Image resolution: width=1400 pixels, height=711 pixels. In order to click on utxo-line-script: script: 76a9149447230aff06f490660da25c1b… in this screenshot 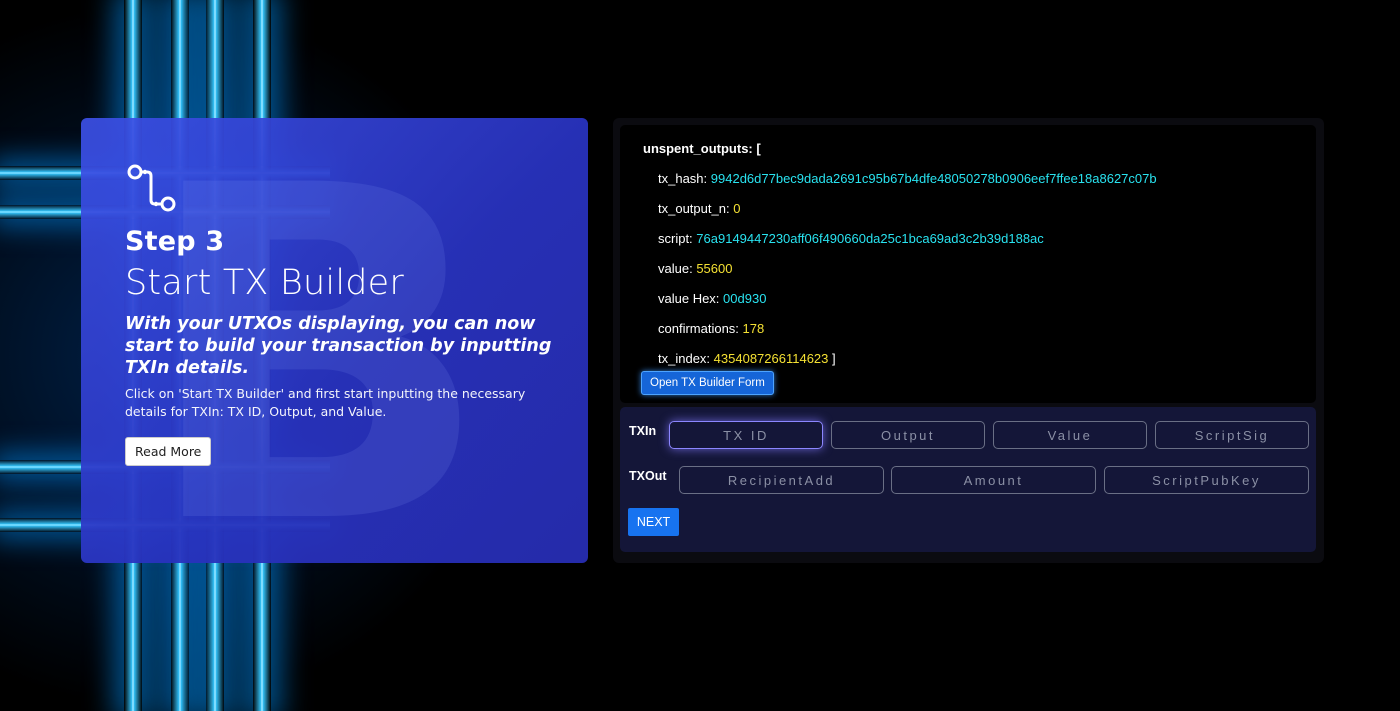, I will do `click(851, 238)`.